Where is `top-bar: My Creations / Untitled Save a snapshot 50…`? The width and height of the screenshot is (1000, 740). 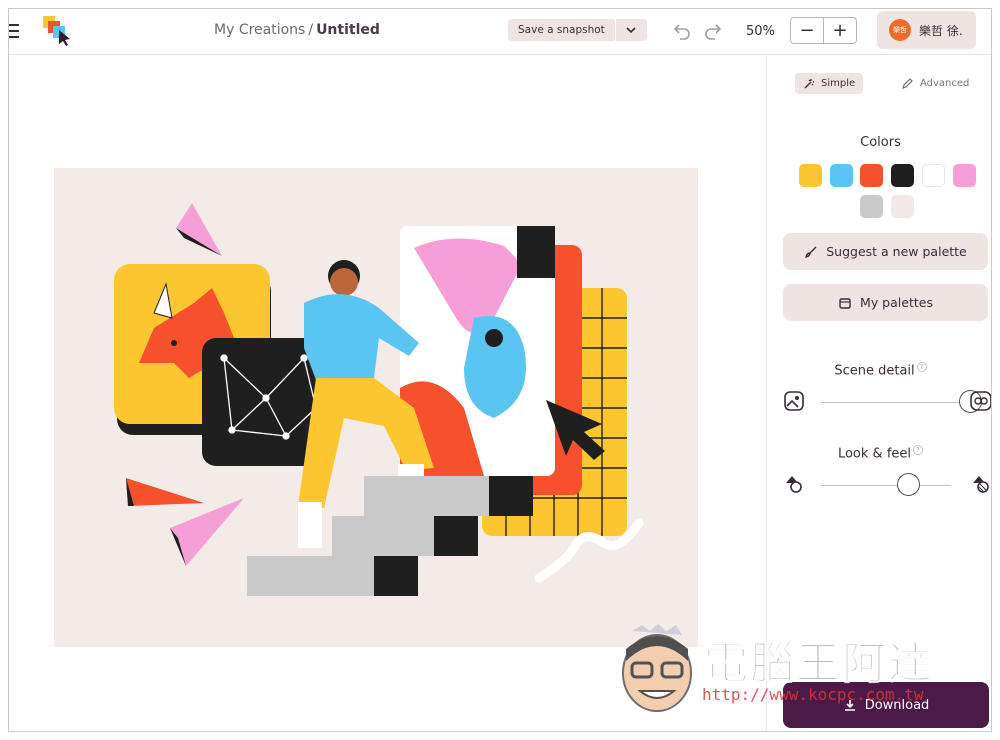 top-bar: My Creations / Untitled Save a snapshot 50… is located at coordinates (500, 32).